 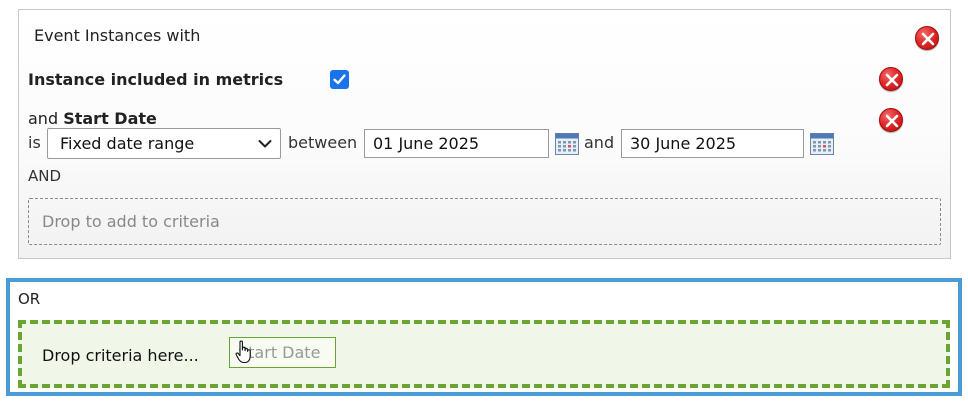 I want to click on end-date-calendar-button, so click(x=822, y=144).